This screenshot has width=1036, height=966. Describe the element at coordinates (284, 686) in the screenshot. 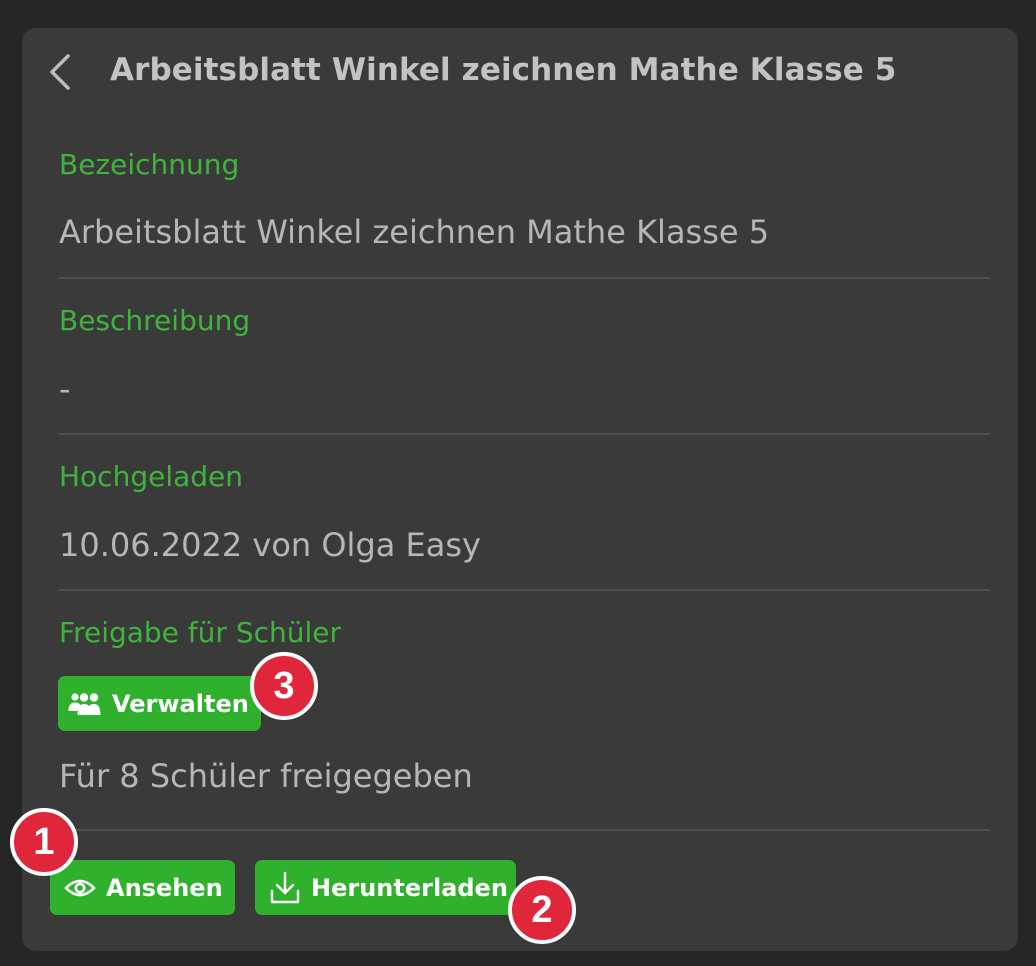

I see `annotation-badge-3: 3` at that location.